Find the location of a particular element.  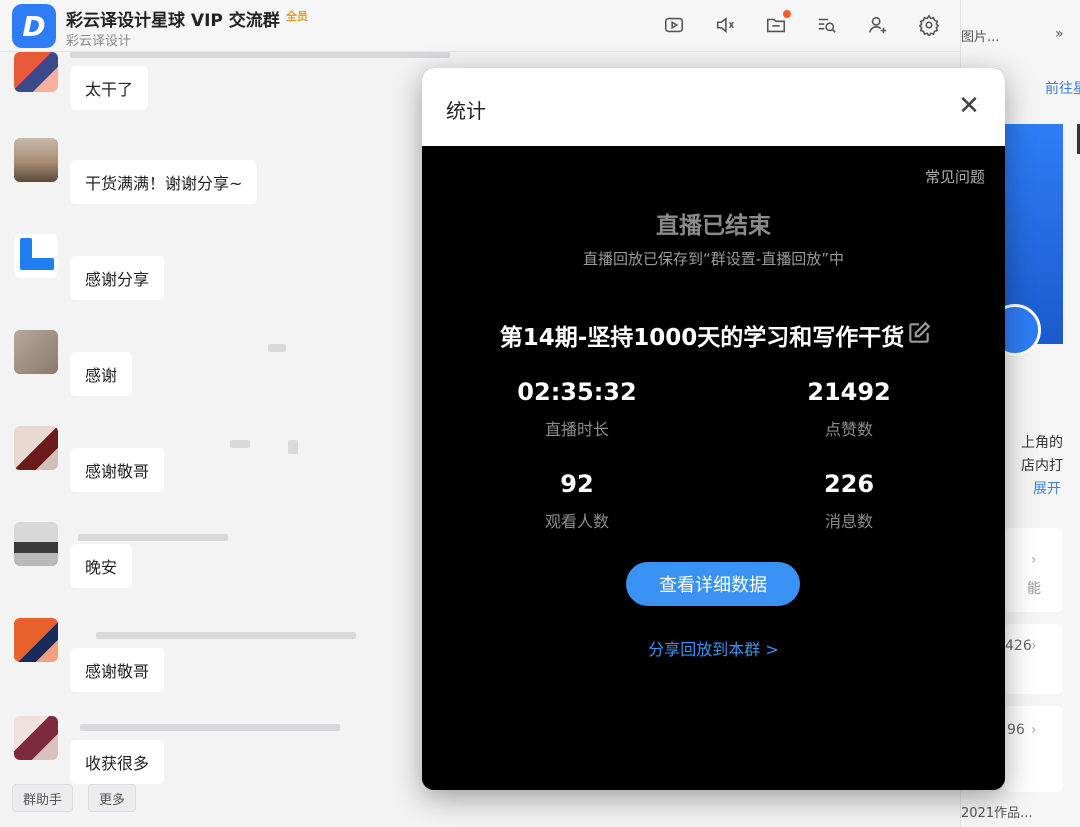

right-panel-text: 上角的 is located at coordinates (1042, 443).